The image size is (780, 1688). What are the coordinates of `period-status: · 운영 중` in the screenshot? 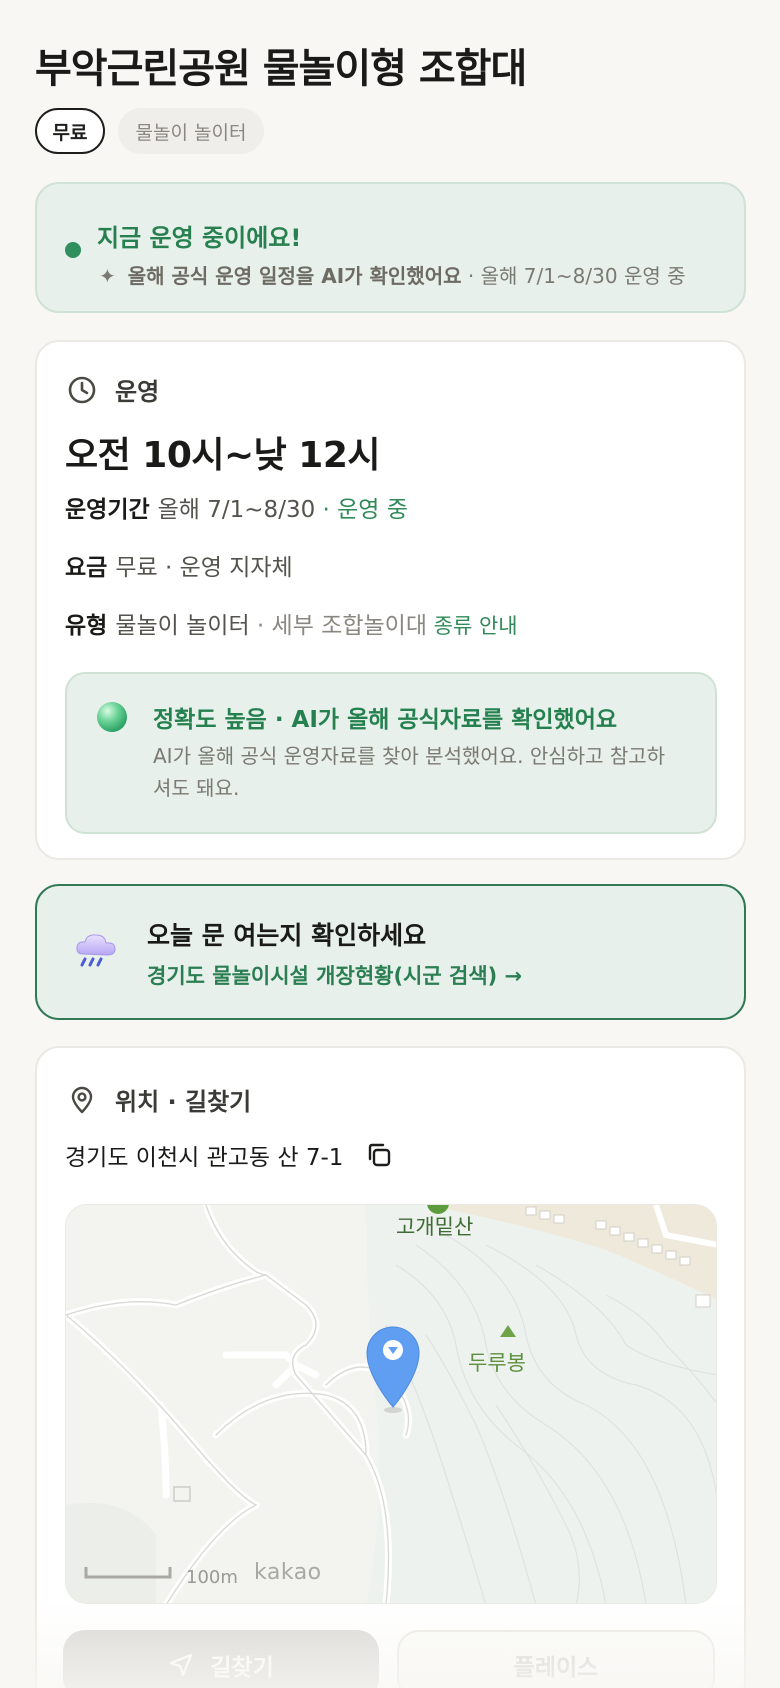 It's located at (361, 510).